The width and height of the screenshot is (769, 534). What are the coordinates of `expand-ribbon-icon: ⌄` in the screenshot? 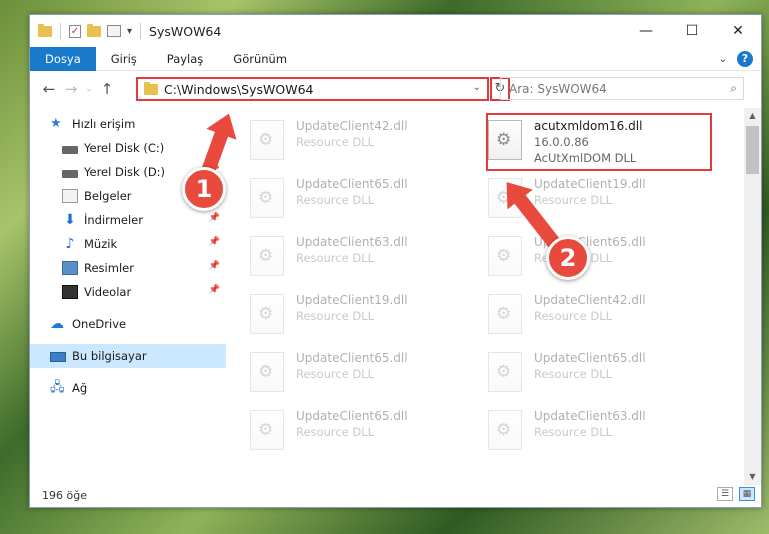 It's located at (723, 59).